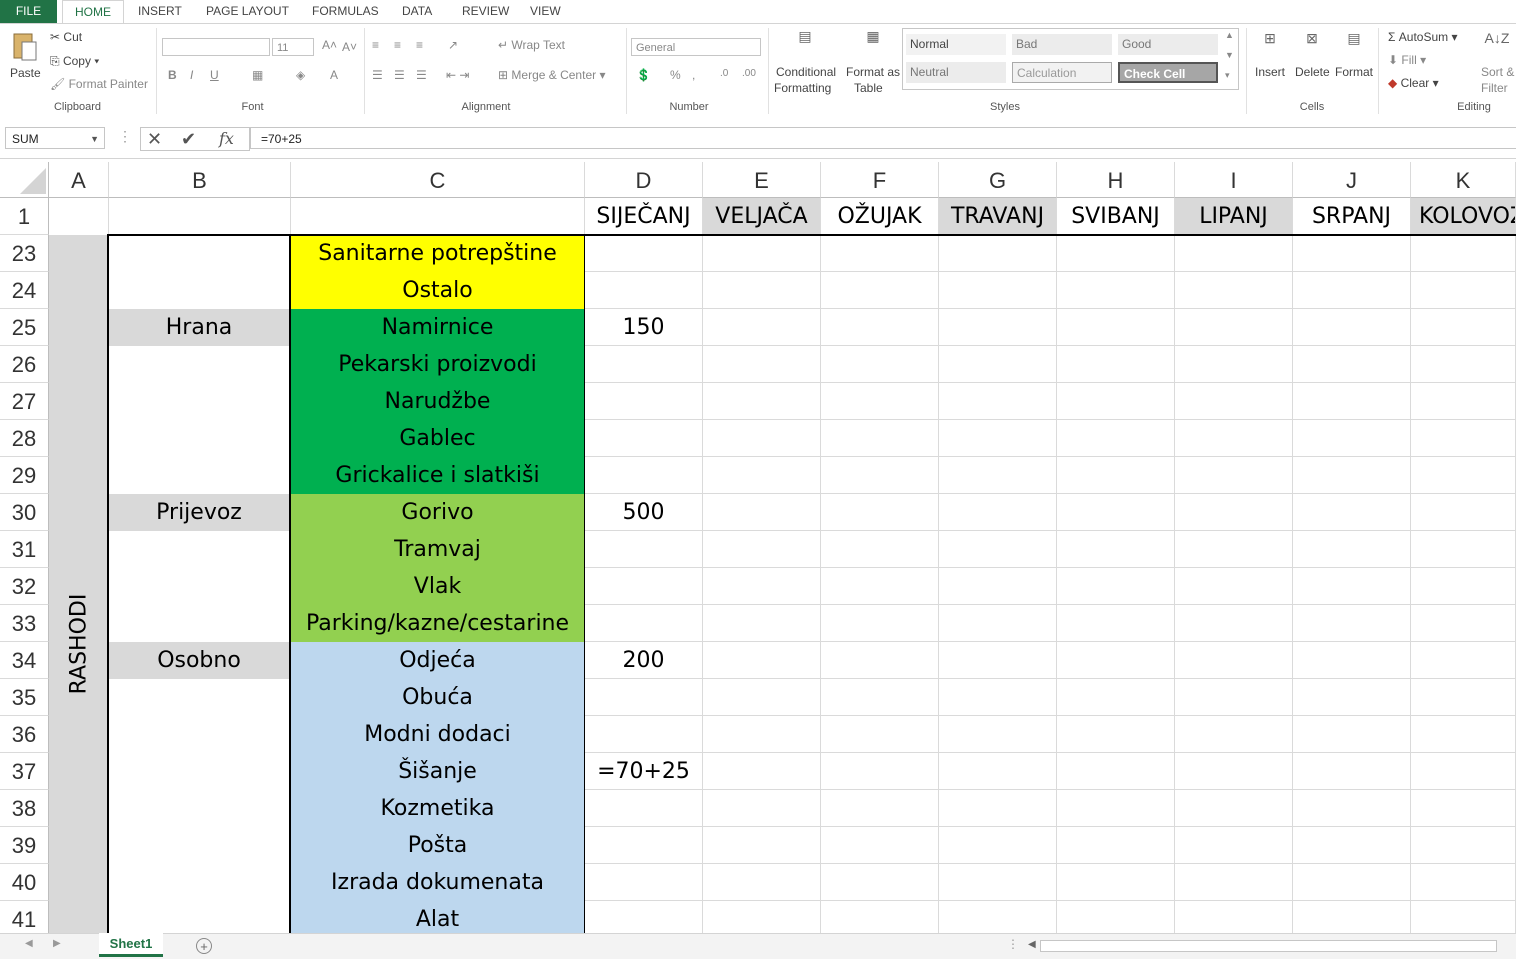  Describe the element at coordinates (551, 75) in the screenshot. I see `merge-center-button: ⊞ Merge & Center ▾` at that location.